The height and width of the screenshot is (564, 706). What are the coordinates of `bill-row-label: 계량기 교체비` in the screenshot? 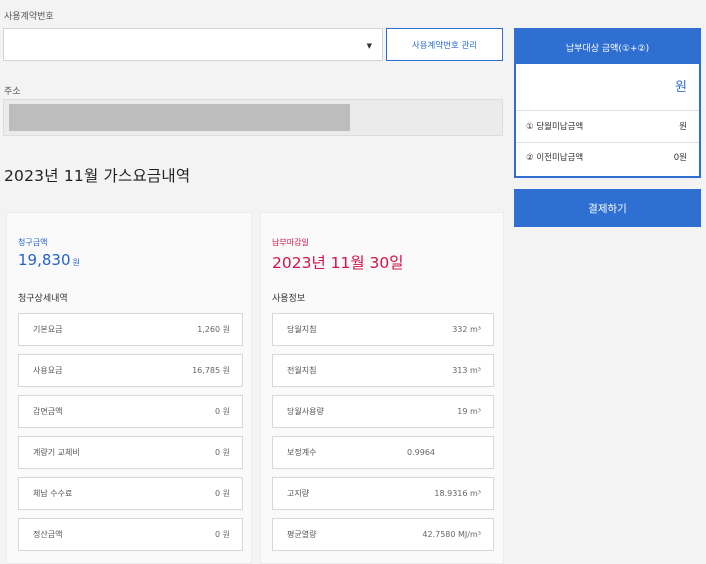 It's located at (56, 452).